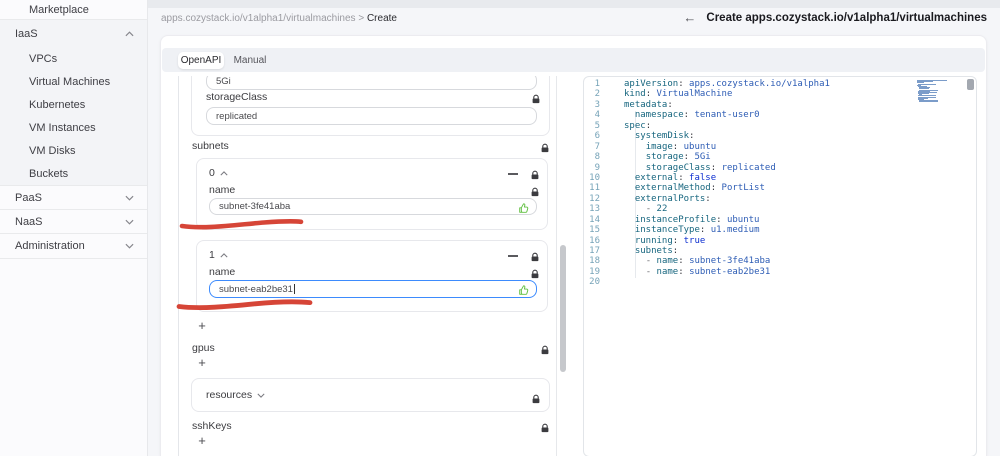  I want to click on code-line: external: false, so click(675, 177).